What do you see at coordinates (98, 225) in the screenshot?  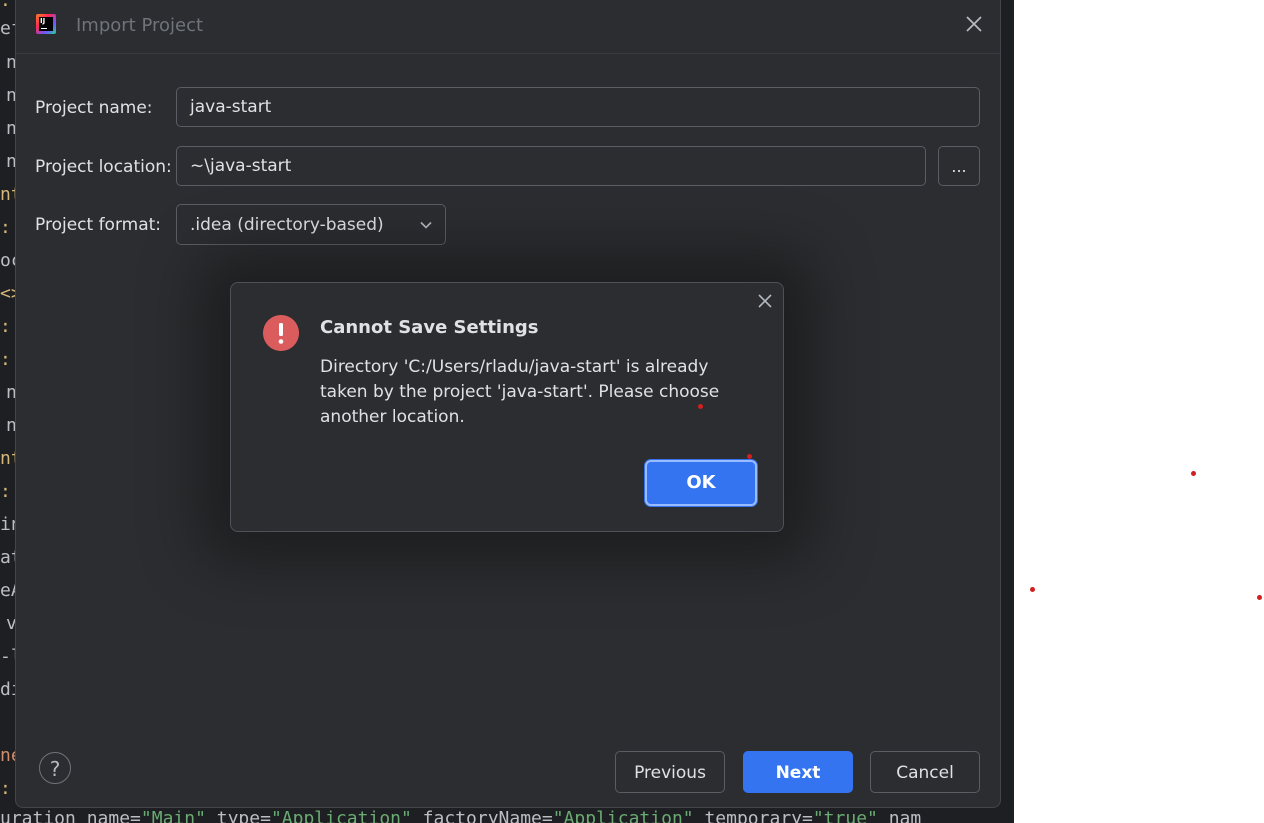 I see `project-format-label: Project format:` at bounding box center [98, 225].